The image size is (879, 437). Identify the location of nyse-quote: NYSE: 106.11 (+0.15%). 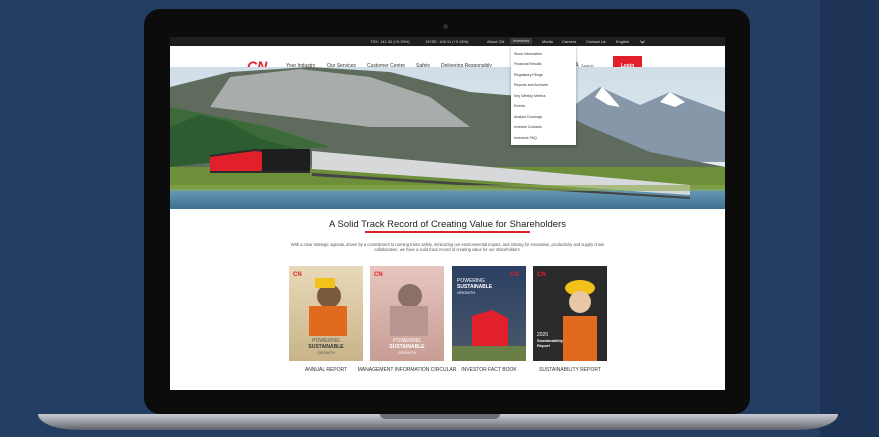
(447, 41).